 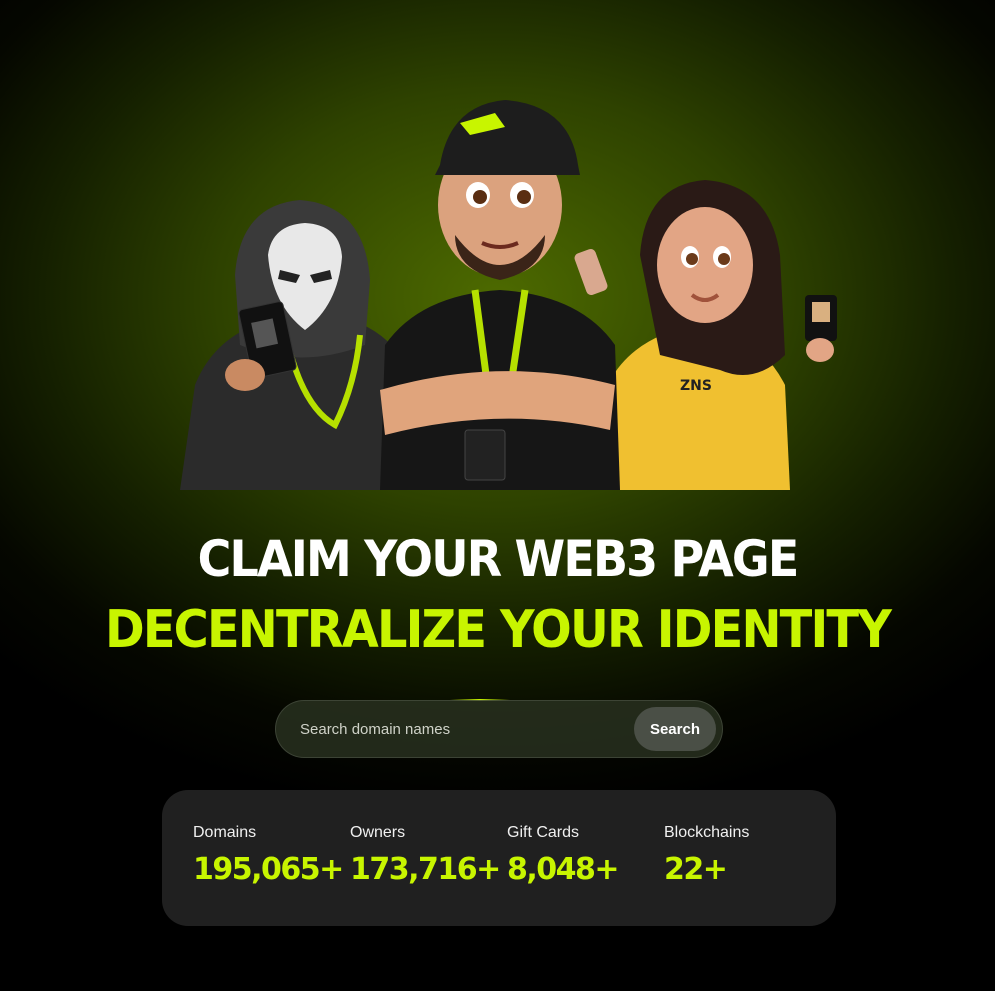 What do you see at coordinates (467, 729) in the screenshot?
I see `search-input` at bounding box center [467, 729].